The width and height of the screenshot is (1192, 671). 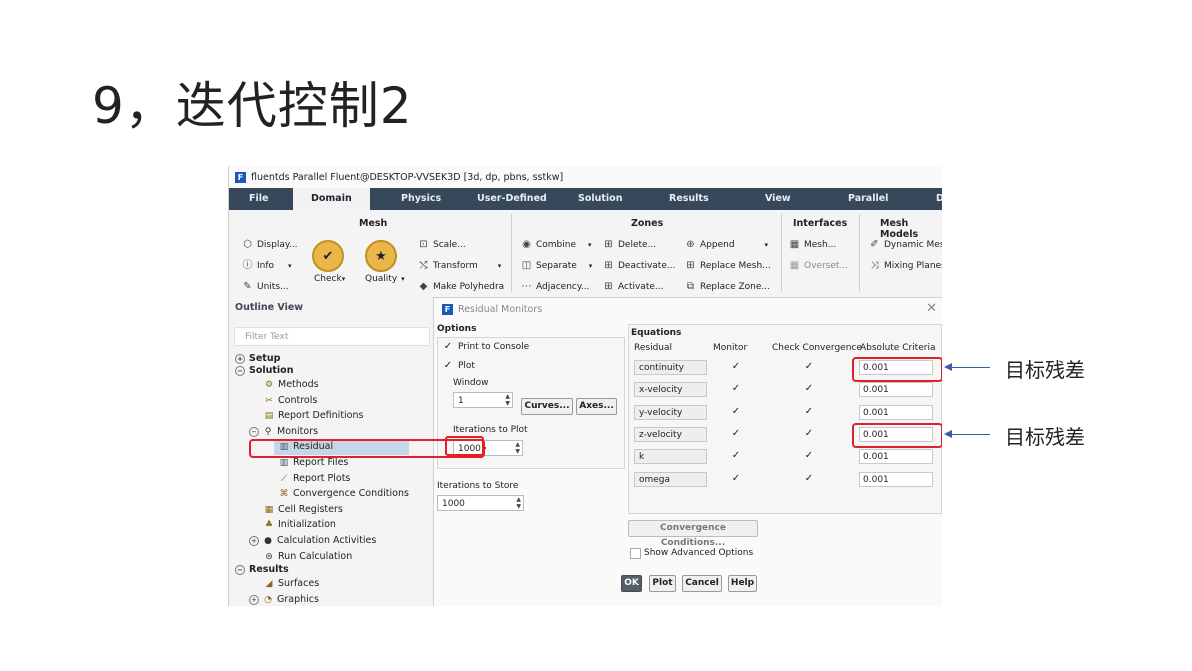 I want to click on dynamic-mesh-button: ✐Dynamic Mesh, so click(x=905, y=244).